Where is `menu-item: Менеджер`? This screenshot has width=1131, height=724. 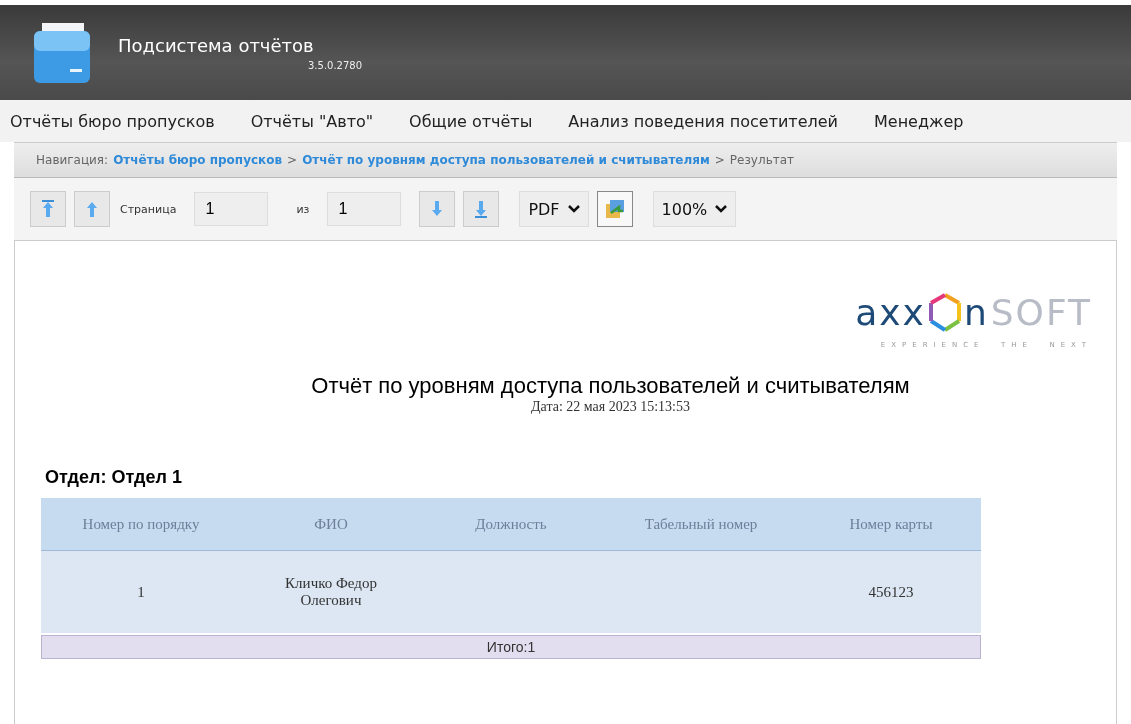 menu-item: Менеджер is located at coordinates (919, 121).